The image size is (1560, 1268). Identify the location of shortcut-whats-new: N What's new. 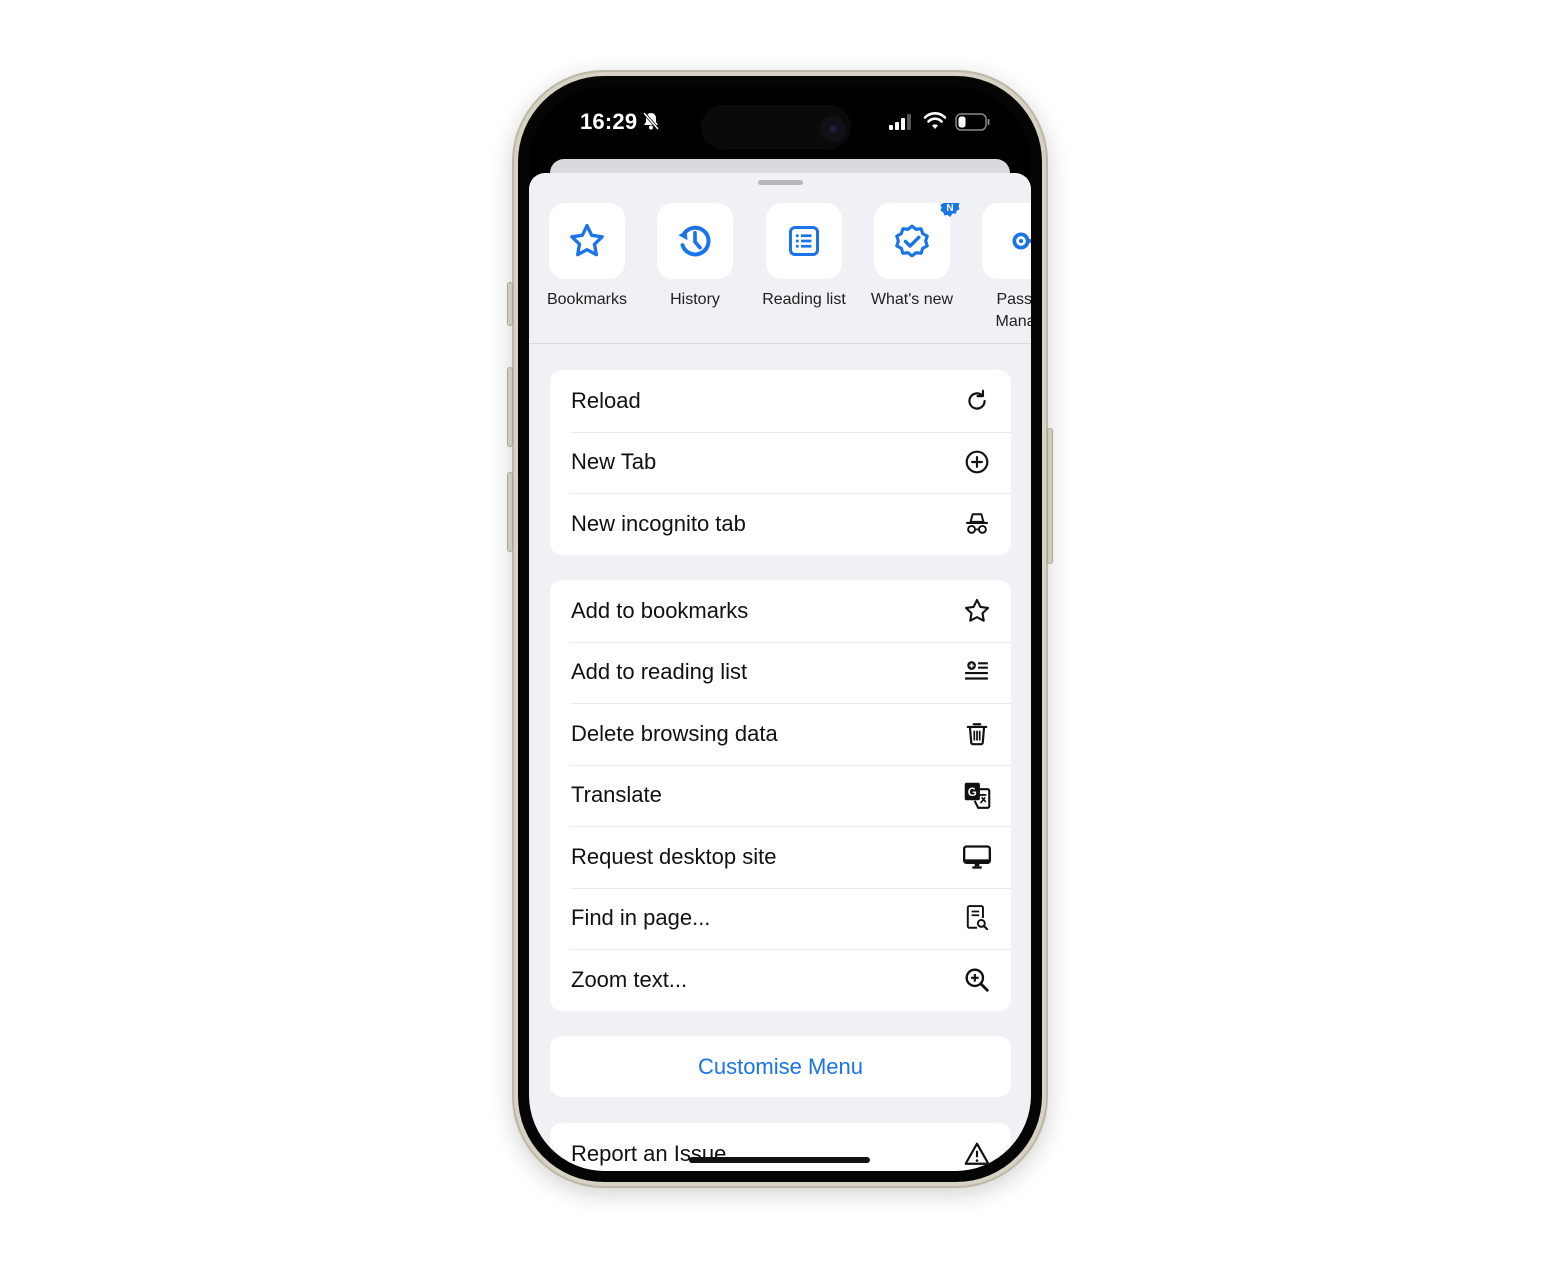
(912, 257).